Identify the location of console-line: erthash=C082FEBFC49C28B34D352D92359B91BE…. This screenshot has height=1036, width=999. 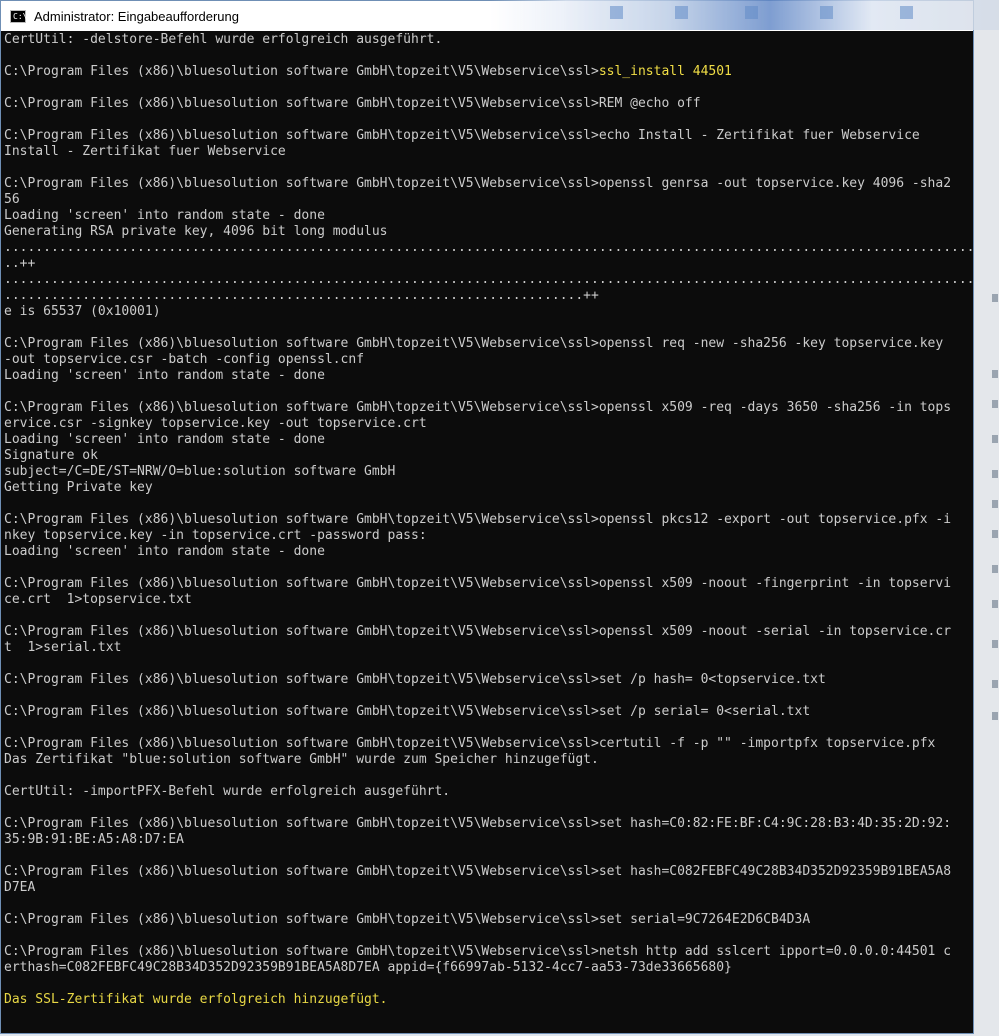
(488, 968).